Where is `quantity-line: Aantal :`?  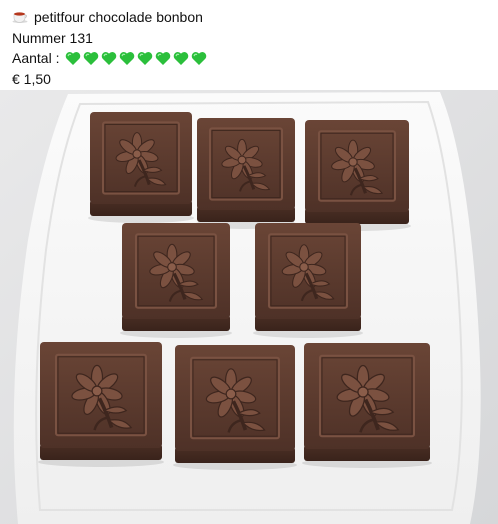 quantity-line: Aantal : is located at coordinates (110, 58).